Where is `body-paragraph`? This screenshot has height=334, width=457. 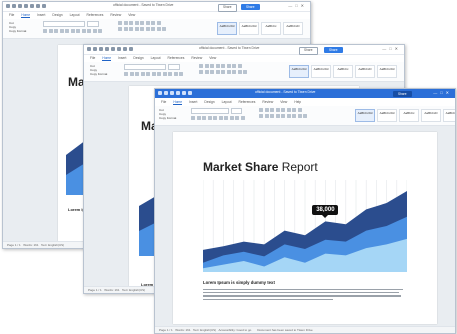 body-paragraph is located at coordinates (303, 295).